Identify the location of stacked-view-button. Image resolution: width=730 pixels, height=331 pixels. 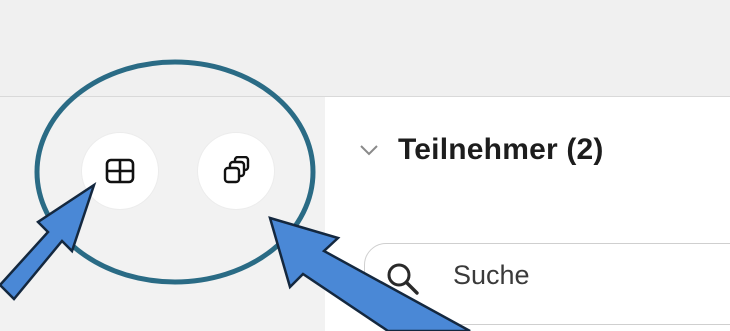
(236, 171).